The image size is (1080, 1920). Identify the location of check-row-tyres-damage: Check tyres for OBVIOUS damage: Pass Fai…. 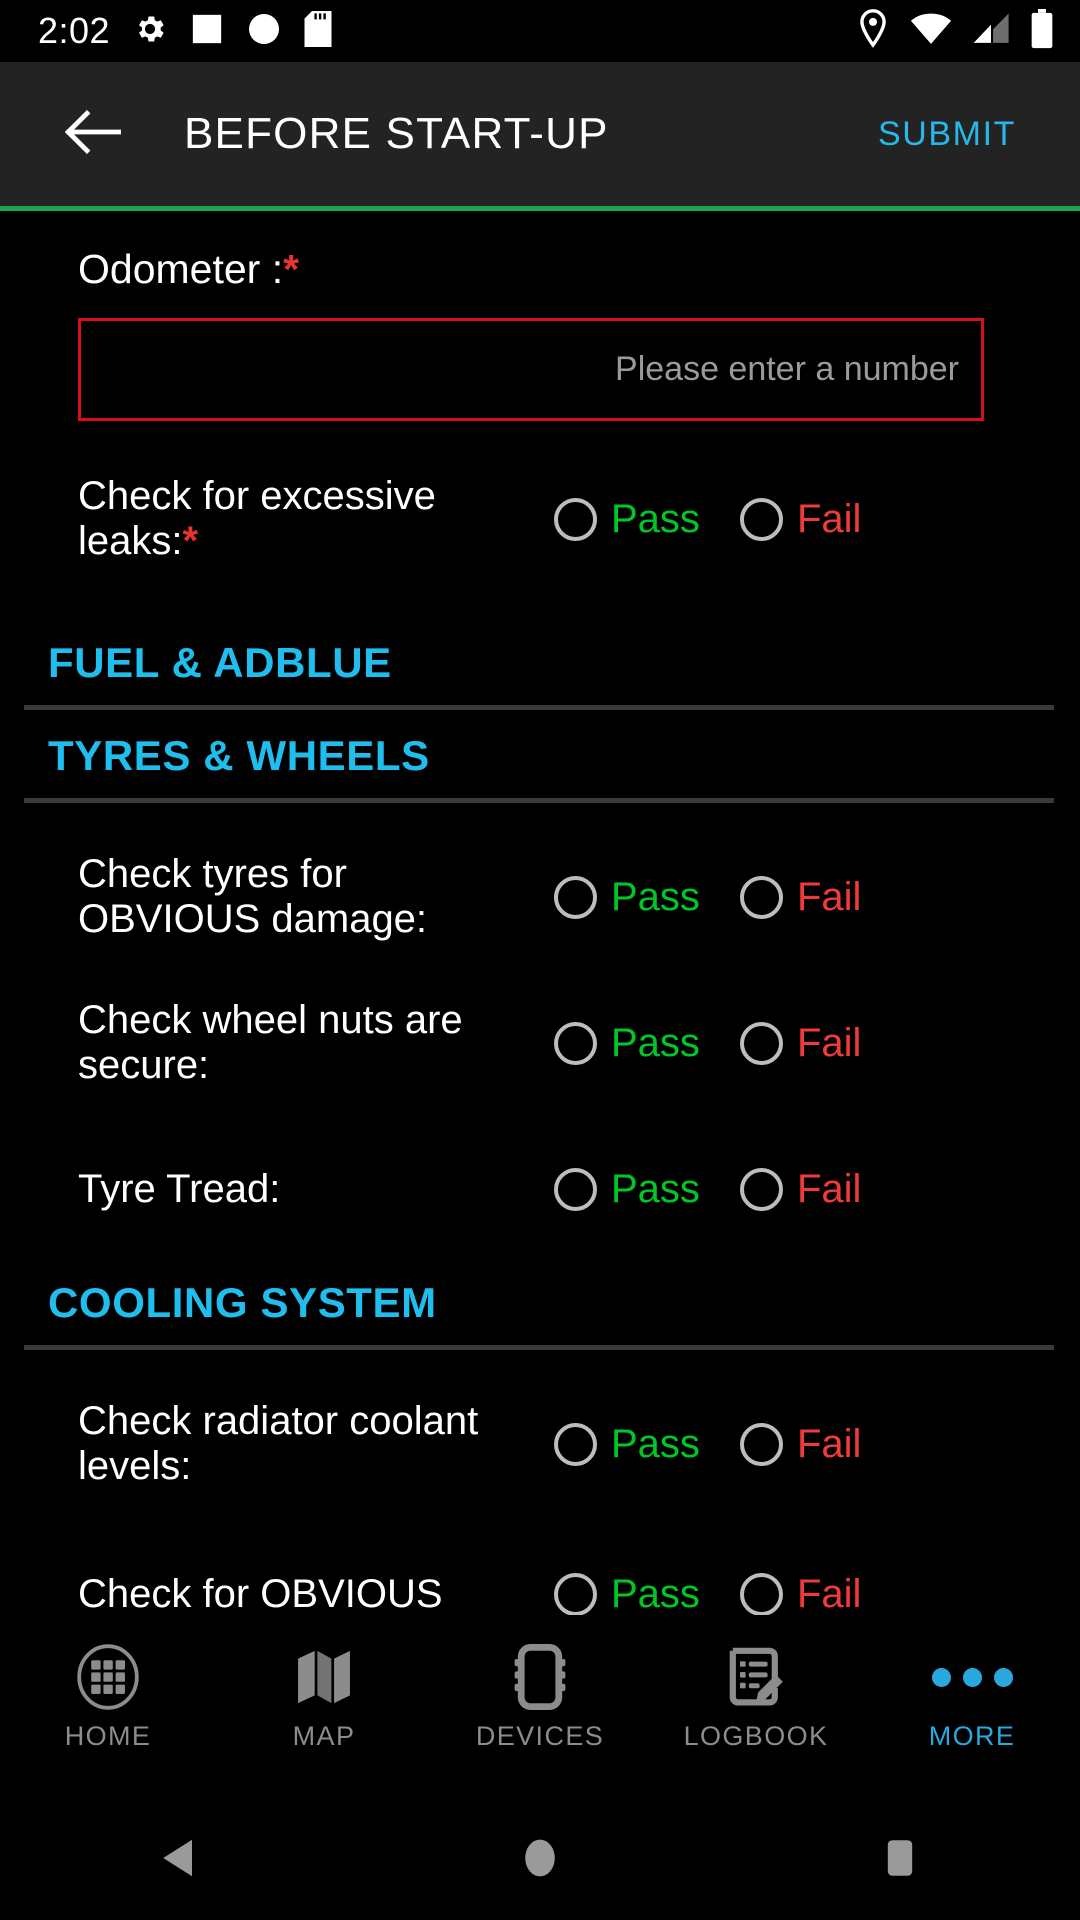
(540, 897).